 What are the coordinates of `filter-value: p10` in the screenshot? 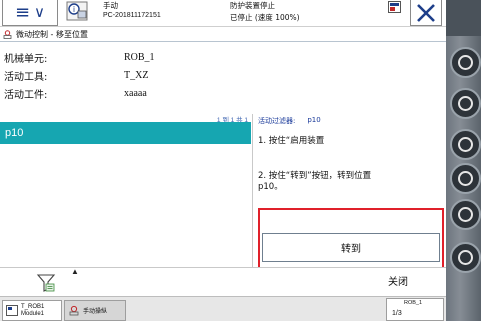 It's located at (314, 120).